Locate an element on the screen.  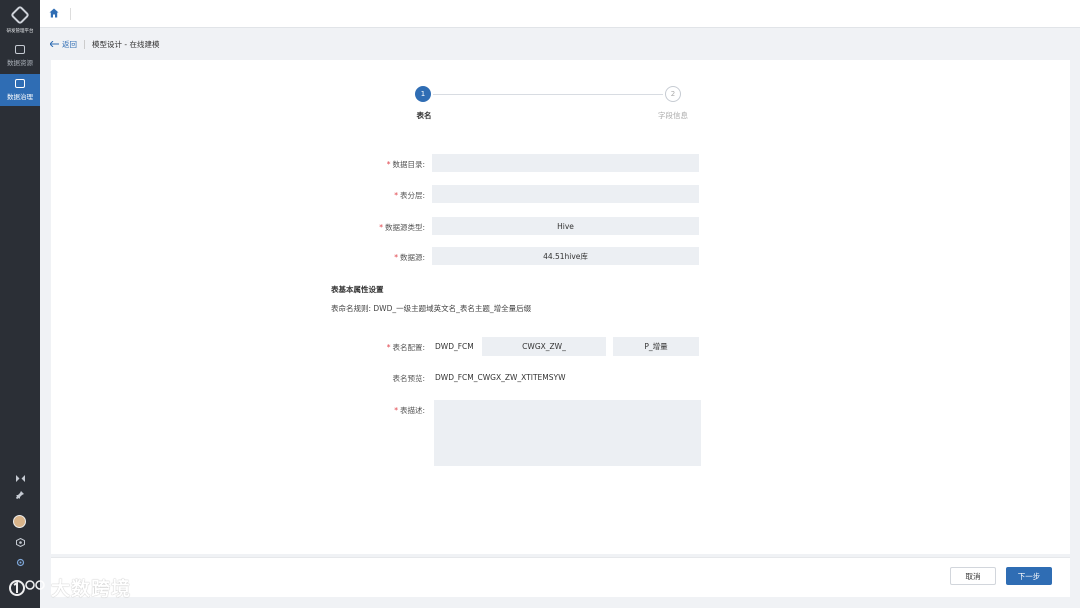
watermark-logo is located at coordinates (27, 588).